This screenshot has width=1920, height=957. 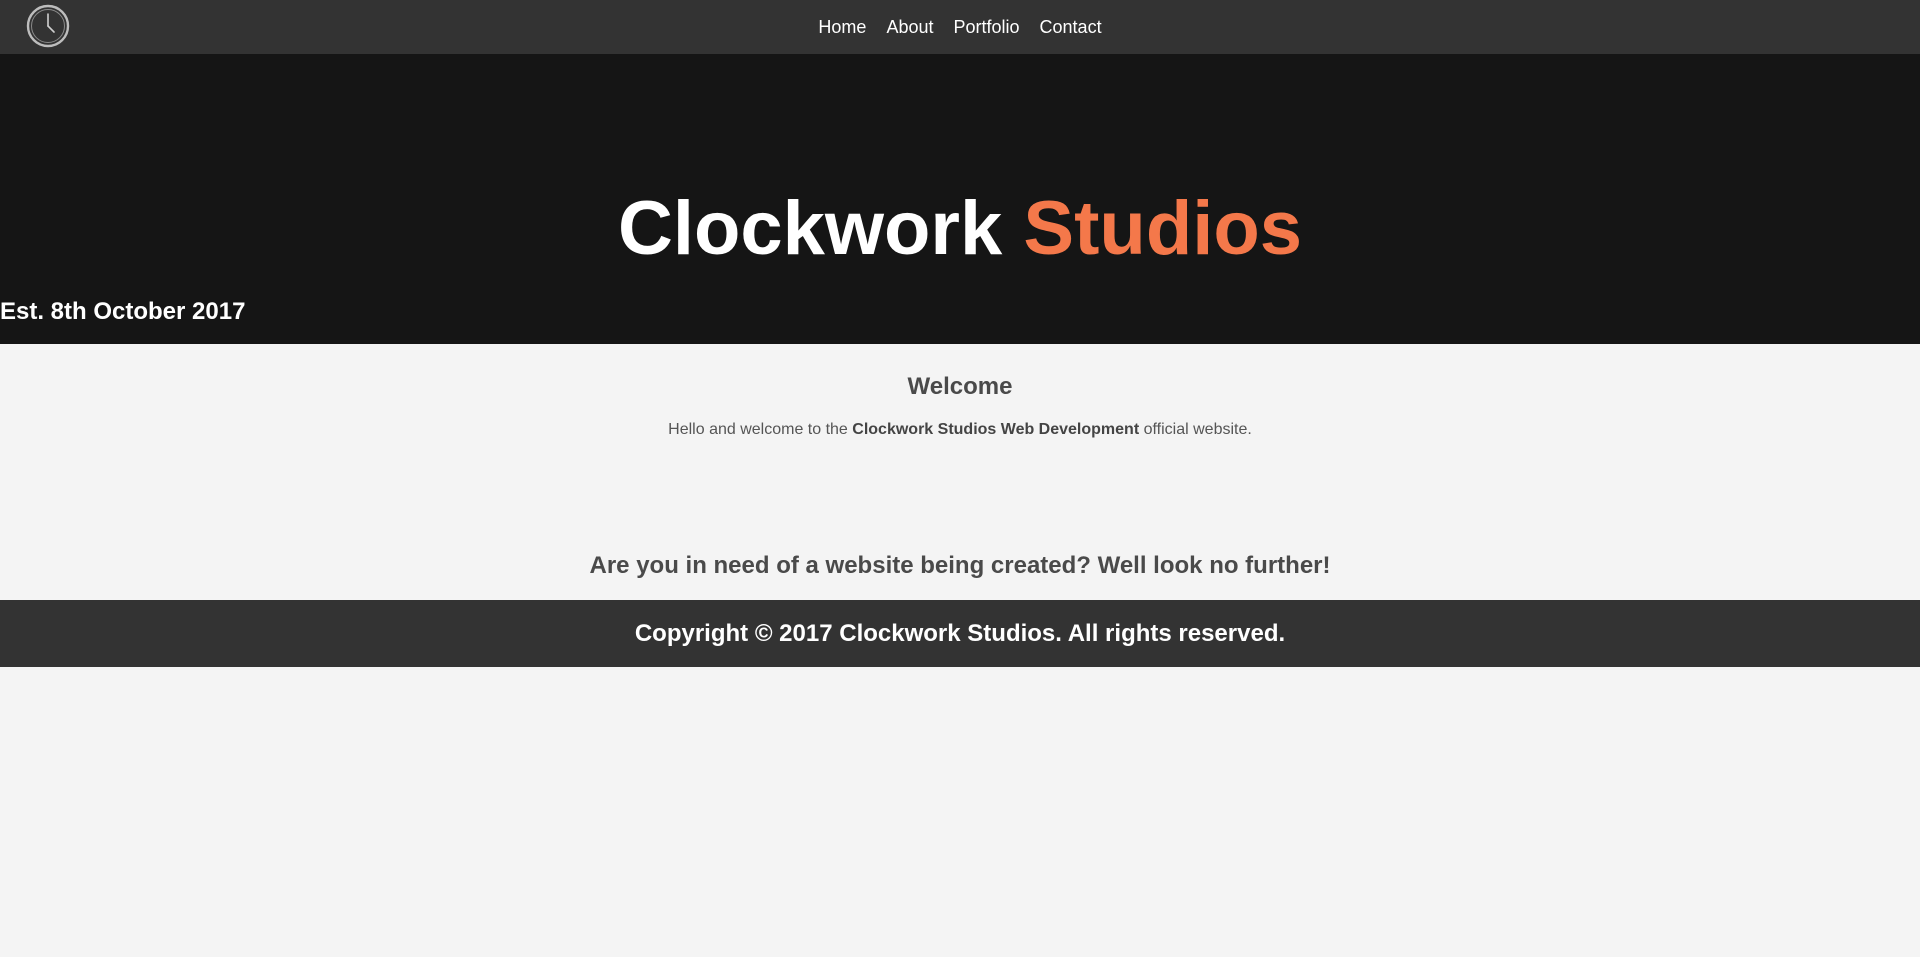 What do you see at coordinates (960, 386) in the screenshot?
I see `welcome-heading: Welcome` at bounding box center [960, 386].